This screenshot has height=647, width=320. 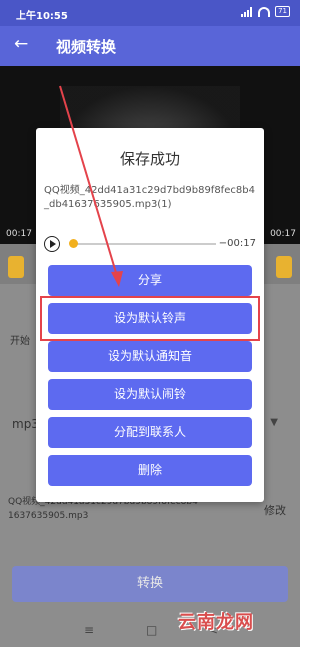 I want to click on system-nav-bar: ≡ □ <, so click(x=150, y=632).